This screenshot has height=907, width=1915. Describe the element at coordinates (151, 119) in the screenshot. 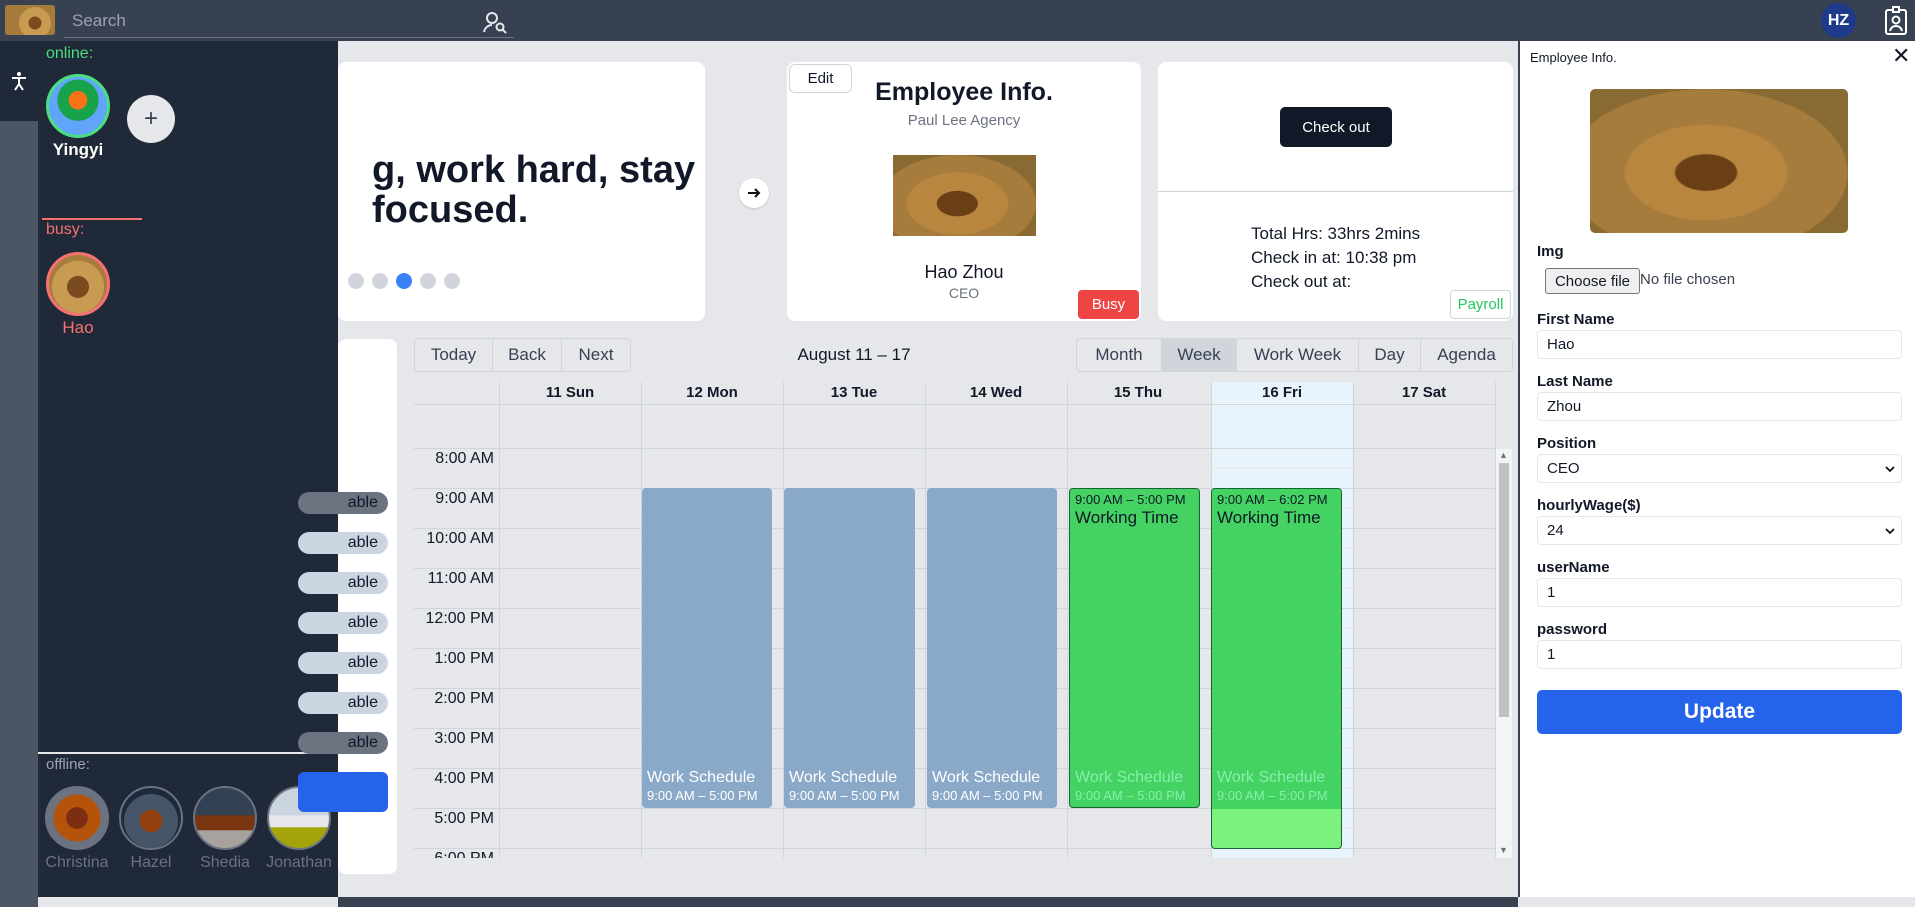

I see `add-user-button: +` at that location.